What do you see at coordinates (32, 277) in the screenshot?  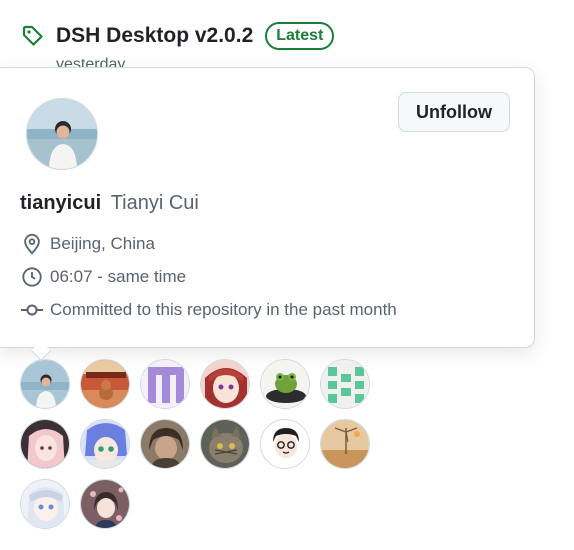 I see `clock-icon` at bounding box center [32, 277].